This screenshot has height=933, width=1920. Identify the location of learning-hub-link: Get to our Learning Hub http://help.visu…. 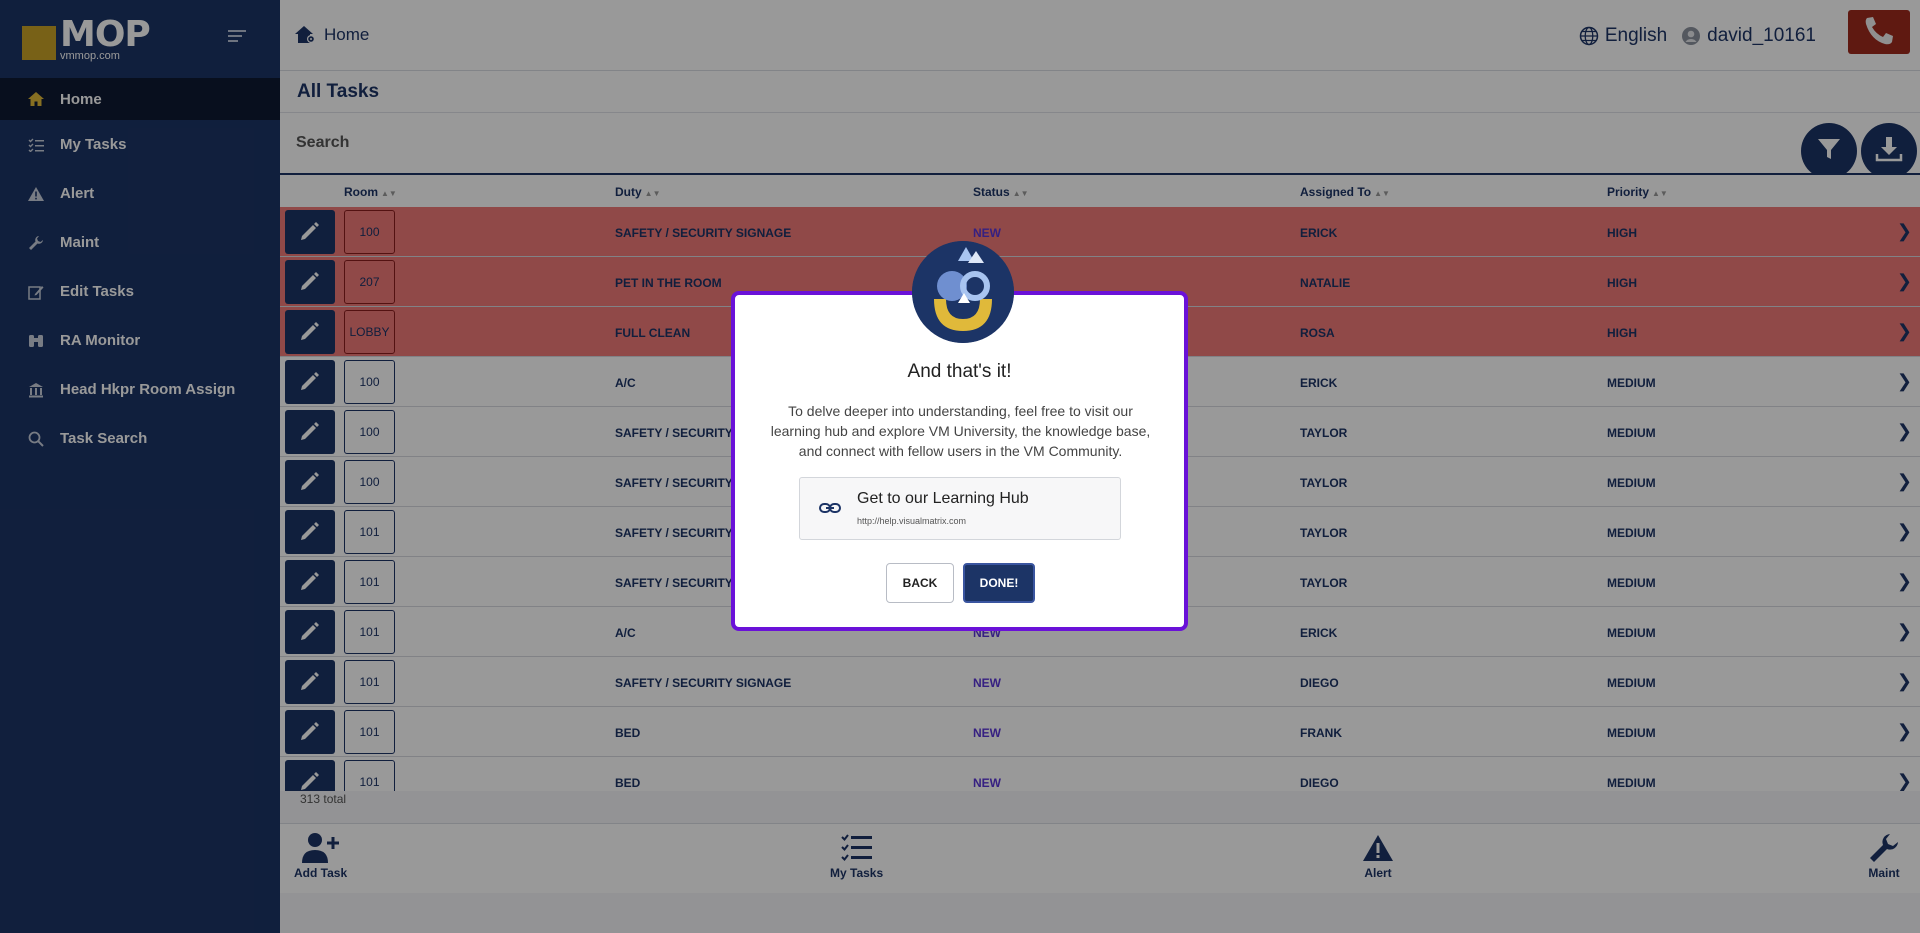
(960, 508).